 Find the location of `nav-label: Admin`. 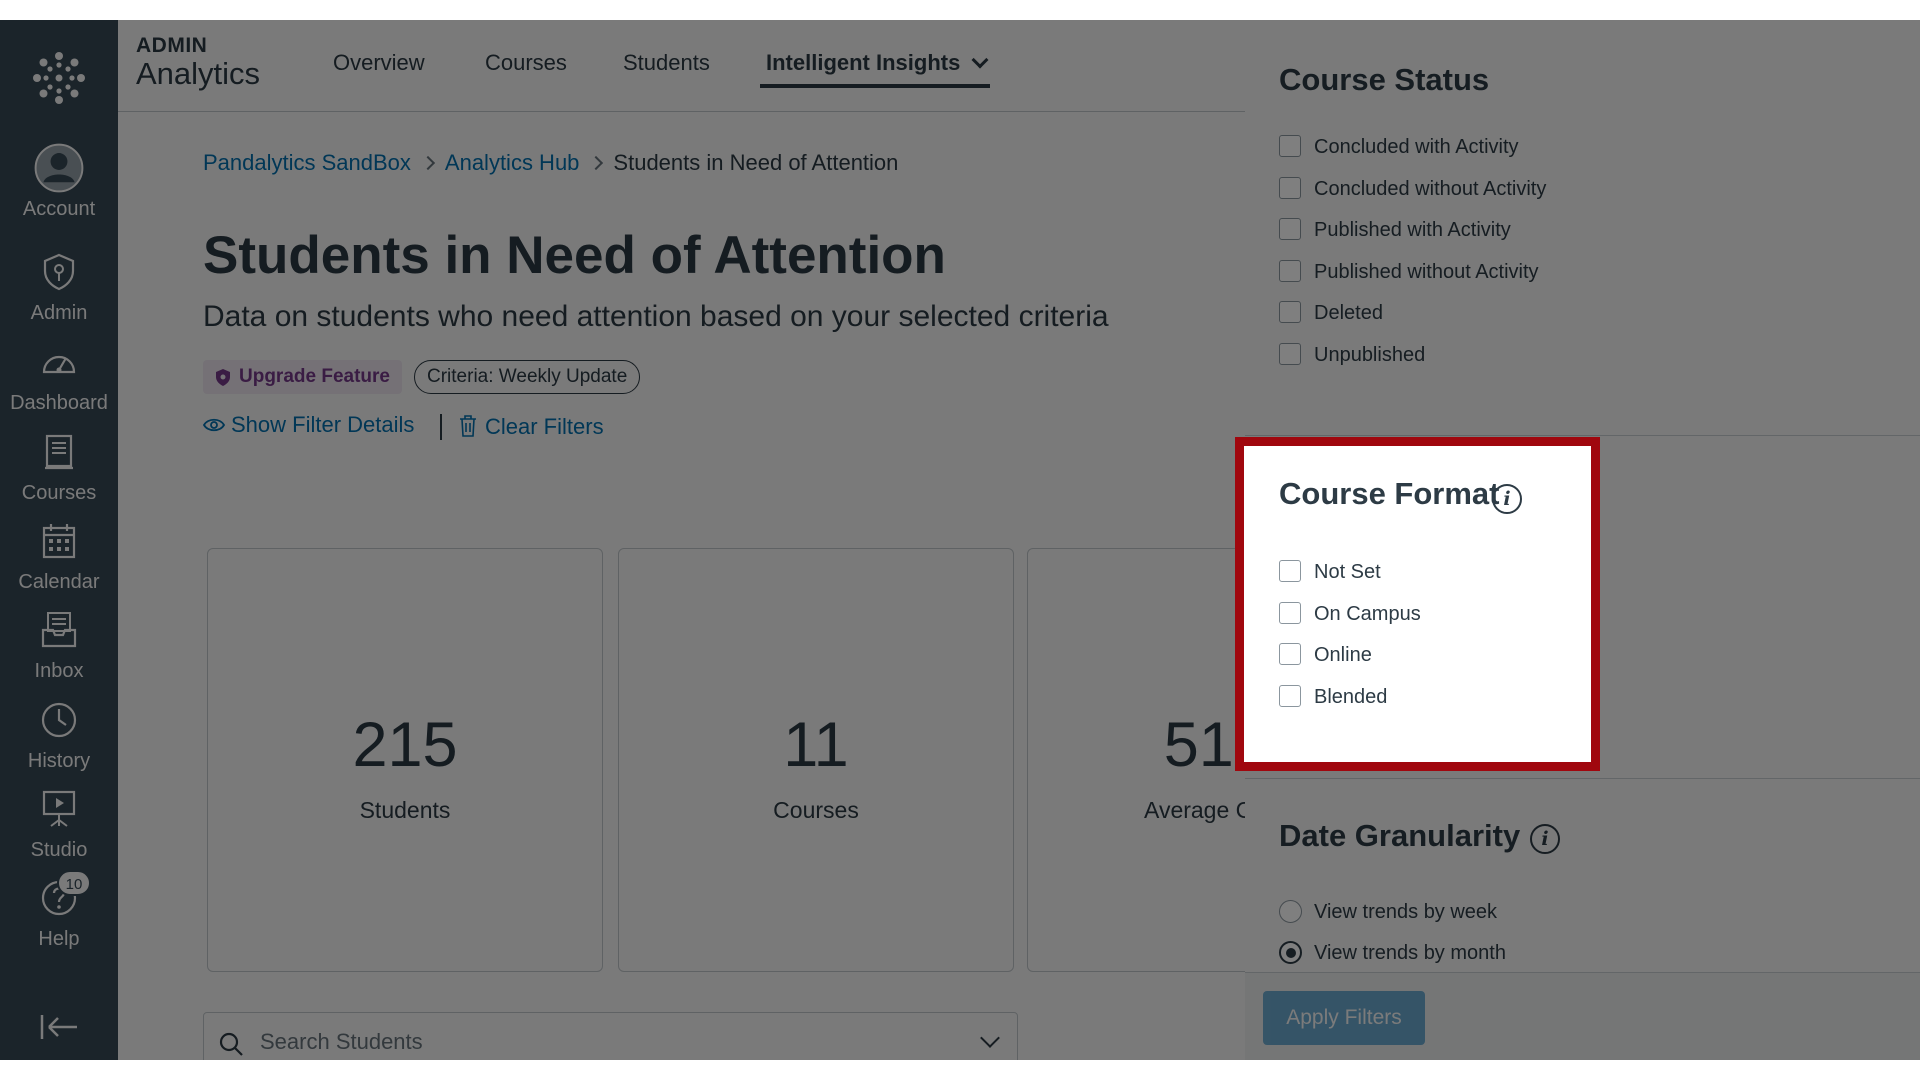

nav-label: Admin is located at coordinates (59, 313).